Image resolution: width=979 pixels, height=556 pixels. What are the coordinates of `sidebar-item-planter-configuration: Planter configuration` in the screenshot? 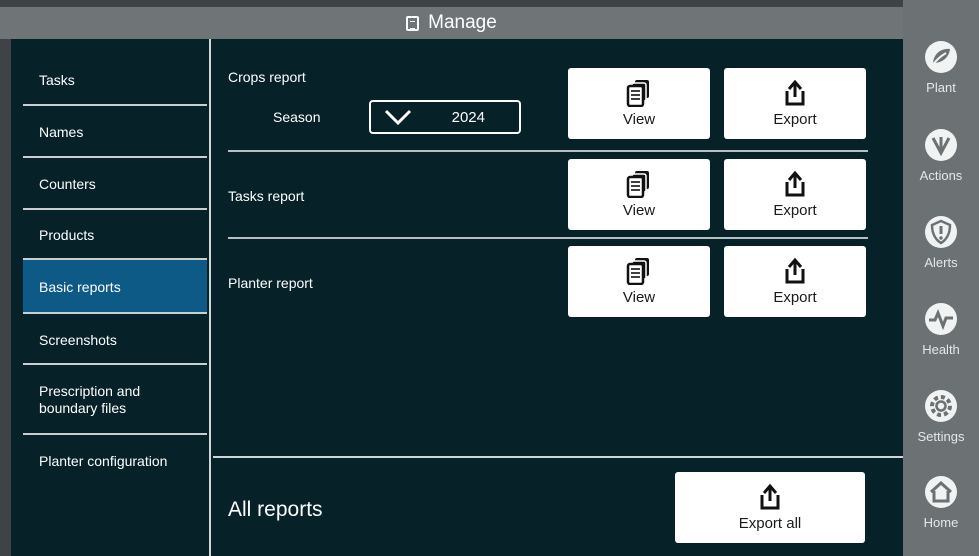 It's located at (115, 461).